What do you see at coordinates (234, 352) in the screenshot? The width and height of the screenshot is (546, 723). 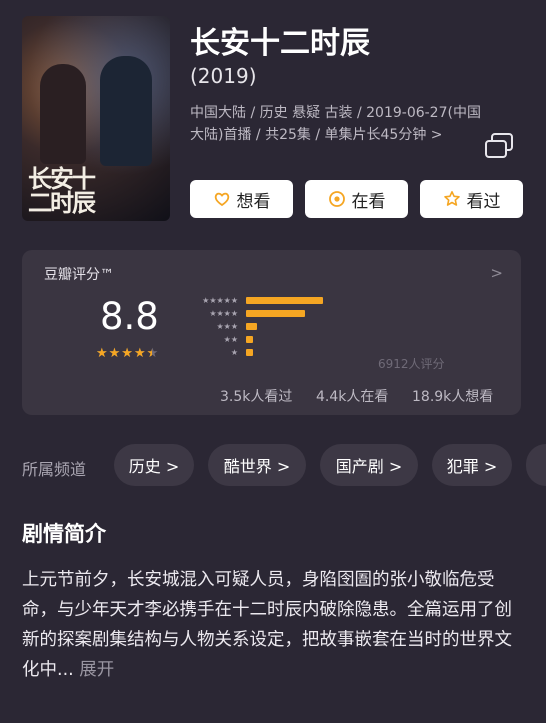 I see `bar-stars-label: ★` at bounding box center [234, 352].